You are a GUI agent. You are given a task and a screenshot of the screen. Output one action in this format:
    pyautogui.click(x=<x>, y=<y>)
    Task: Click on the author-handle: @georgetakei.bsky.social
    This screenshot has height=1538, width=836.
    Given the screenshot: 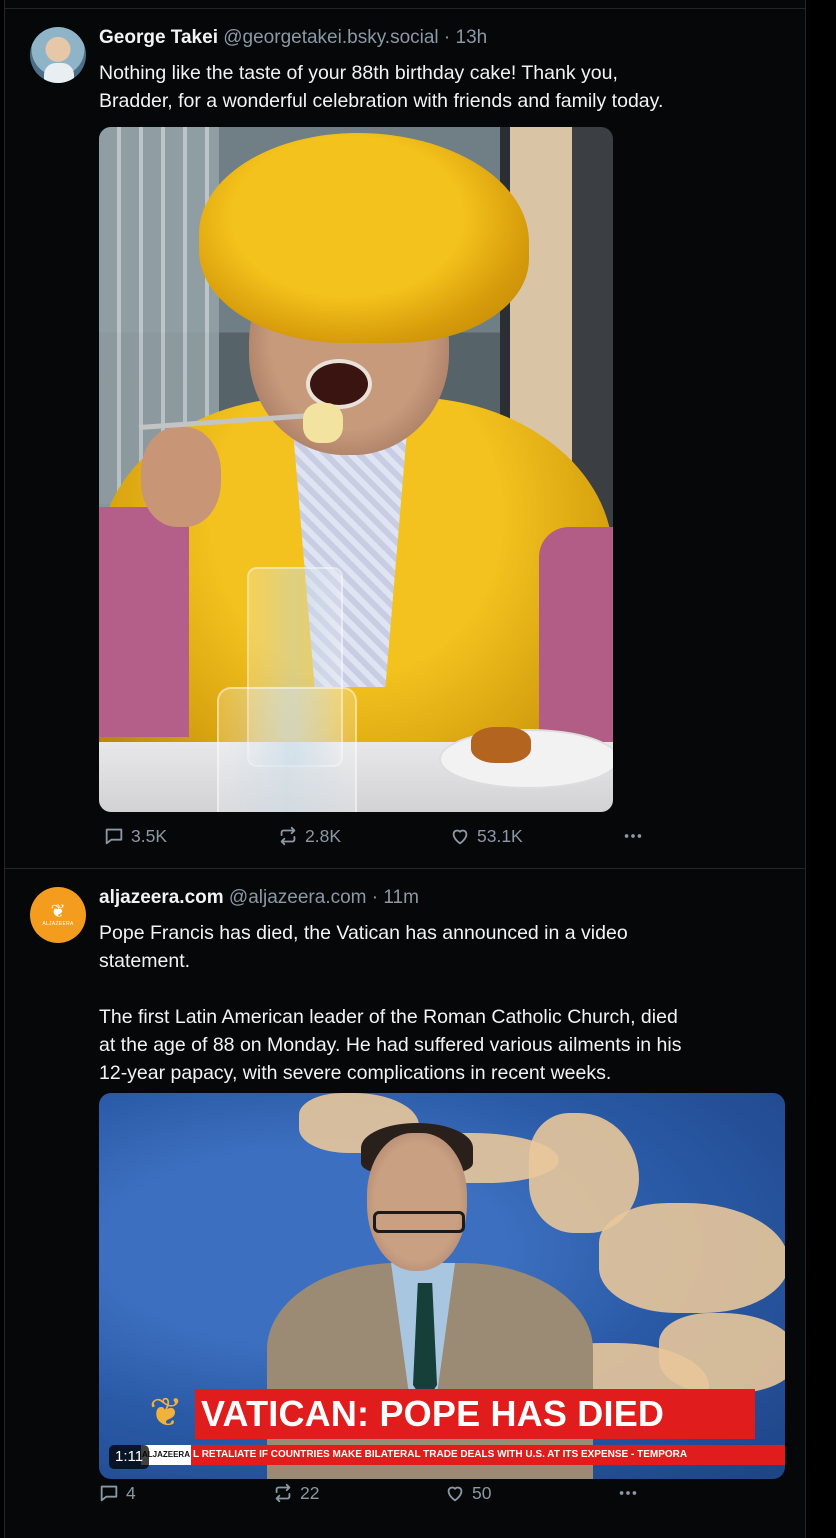 What is the action you would take?
    pyautogui.click(x=330, y=37)
    